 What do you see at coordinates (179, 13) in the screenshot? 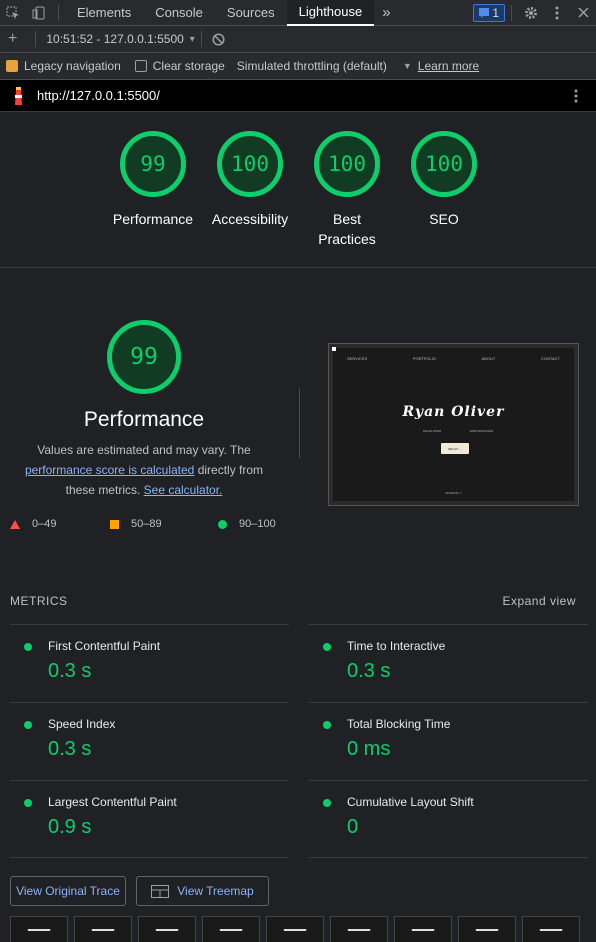
I see `tab-console: Console` at bounding box center [179, 13].